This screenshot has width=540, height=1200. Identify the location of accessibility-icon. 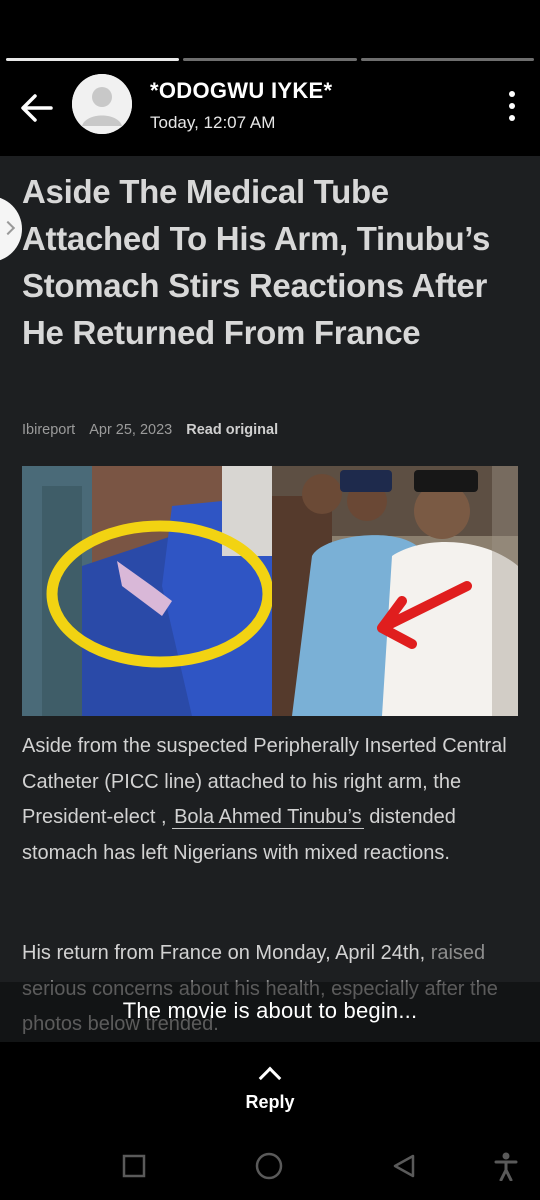
(506, 1166).